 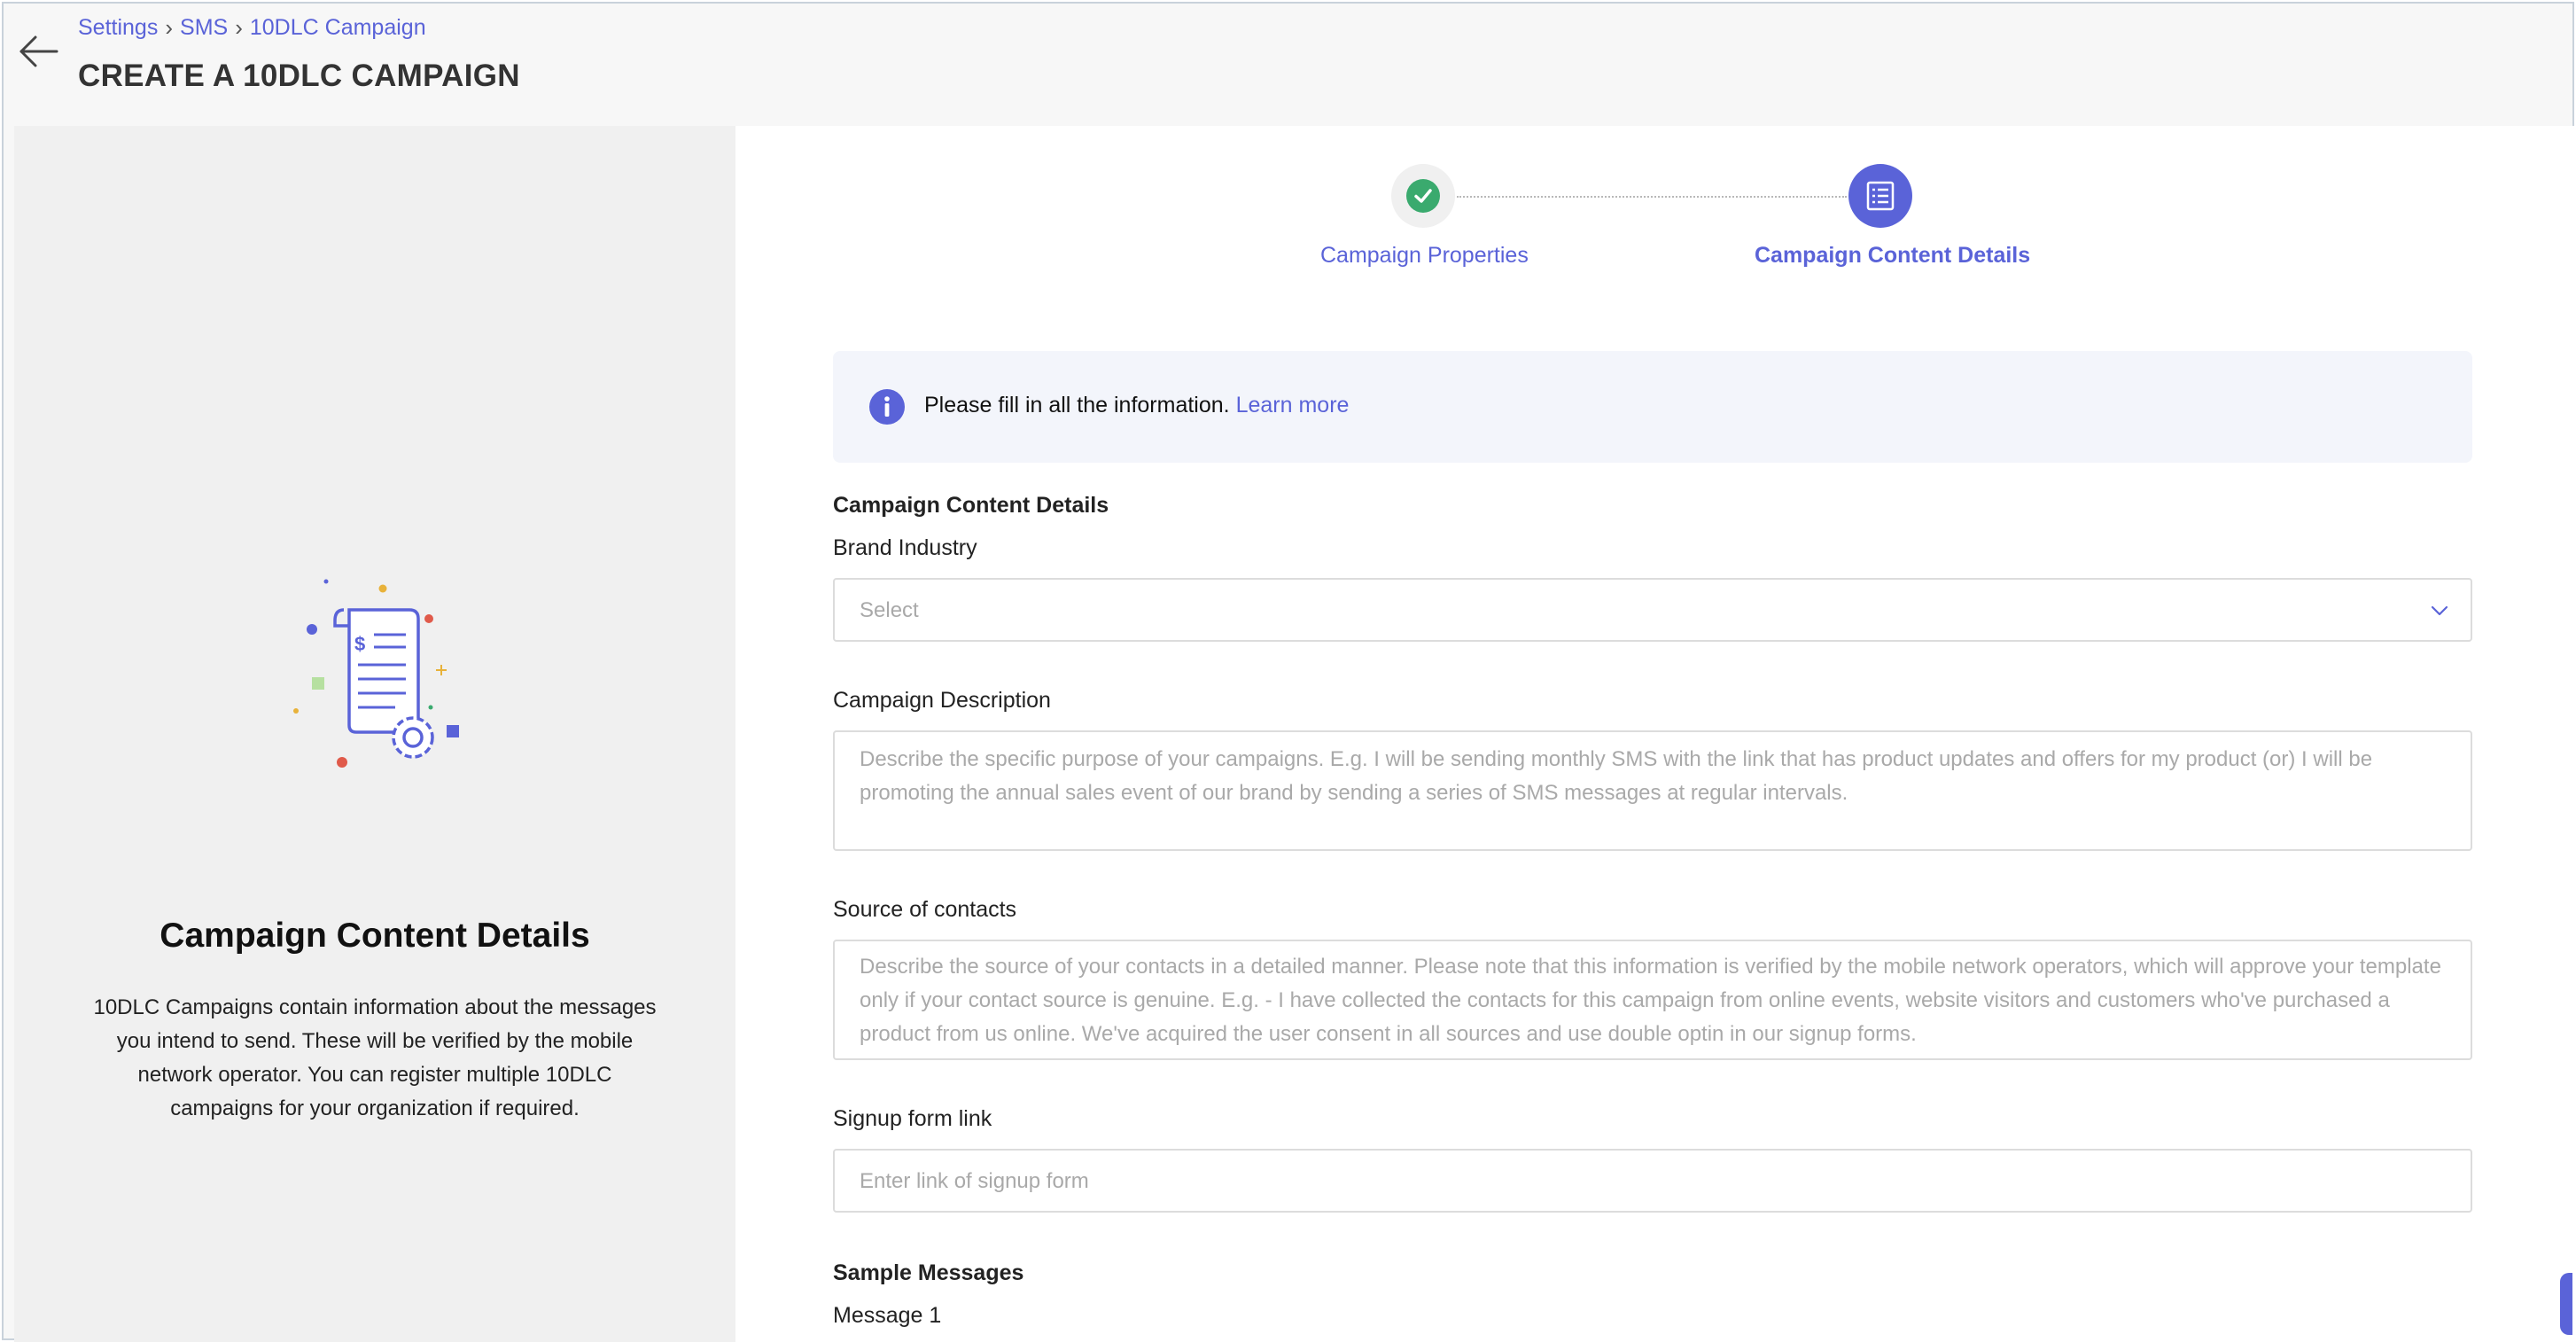 I want to click on section-title: Campaign Content Details, so click(x=971, y=505).